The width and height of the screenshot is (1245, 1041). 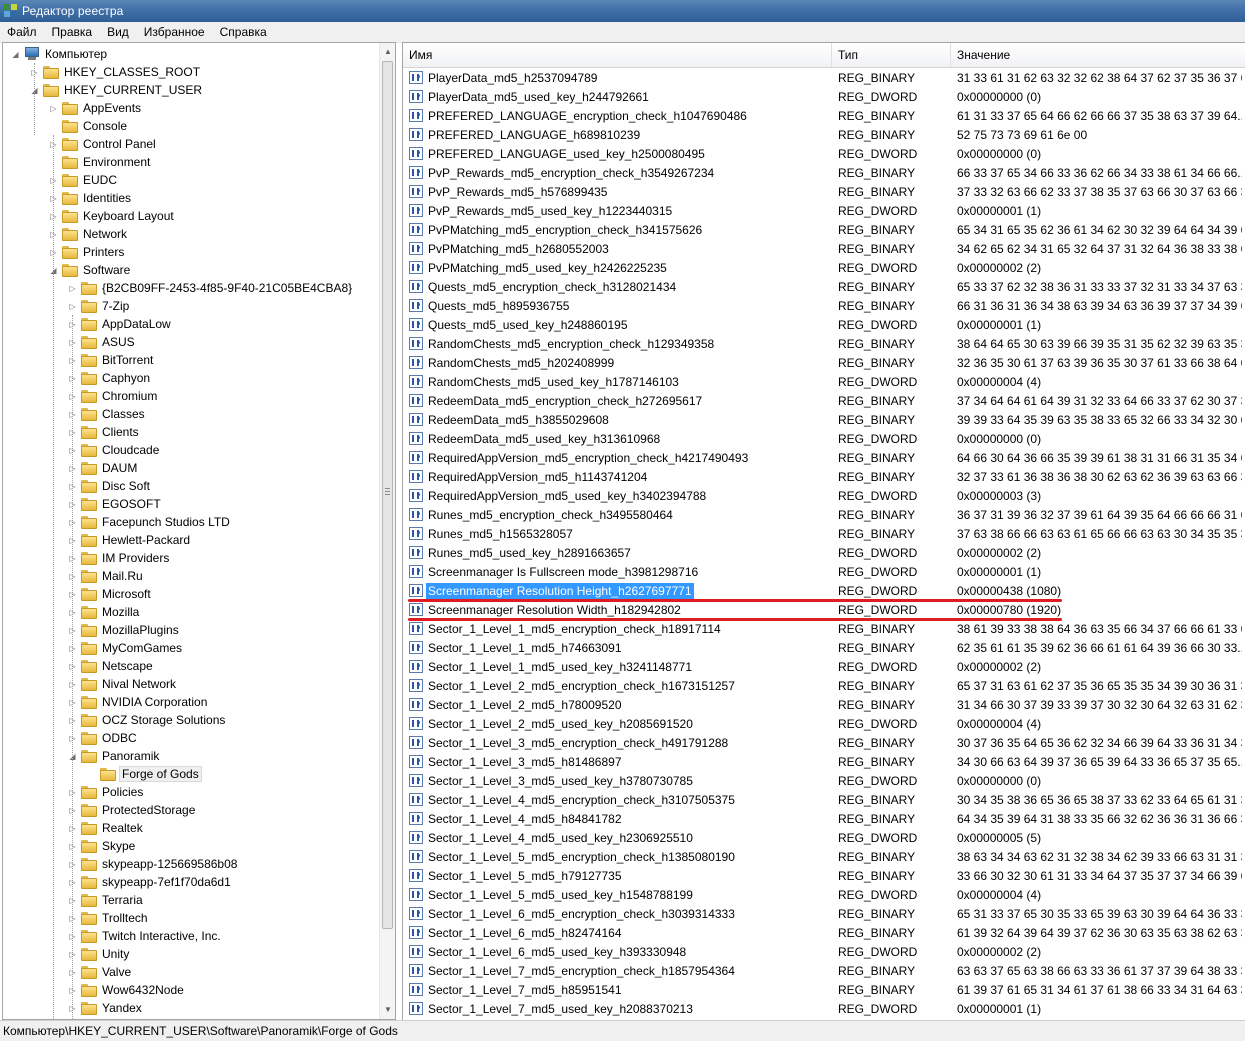 I want to click on tree-item-software-child: ▷ Trolltech, so click(x=109, y=918).